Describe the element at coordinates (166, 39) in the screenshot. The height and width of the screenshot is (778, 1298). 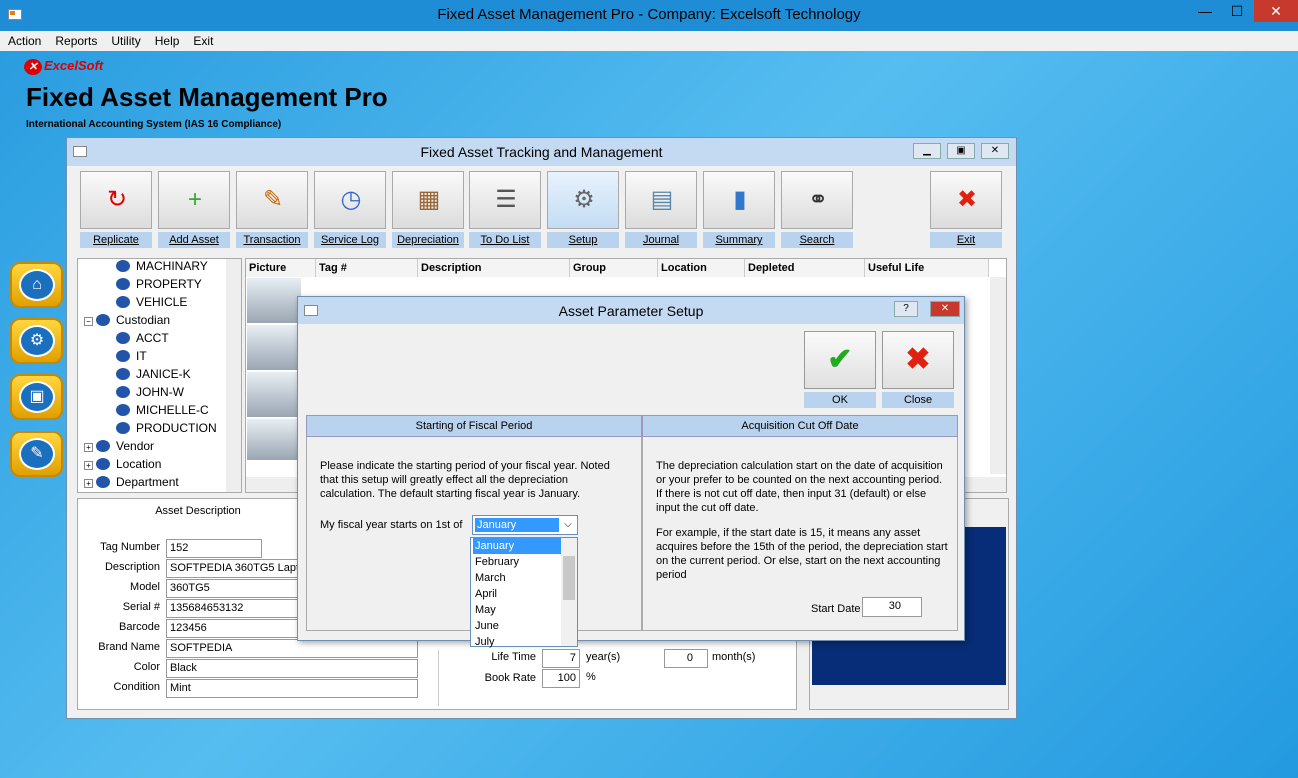
I see `menu-help: Help` at that location.